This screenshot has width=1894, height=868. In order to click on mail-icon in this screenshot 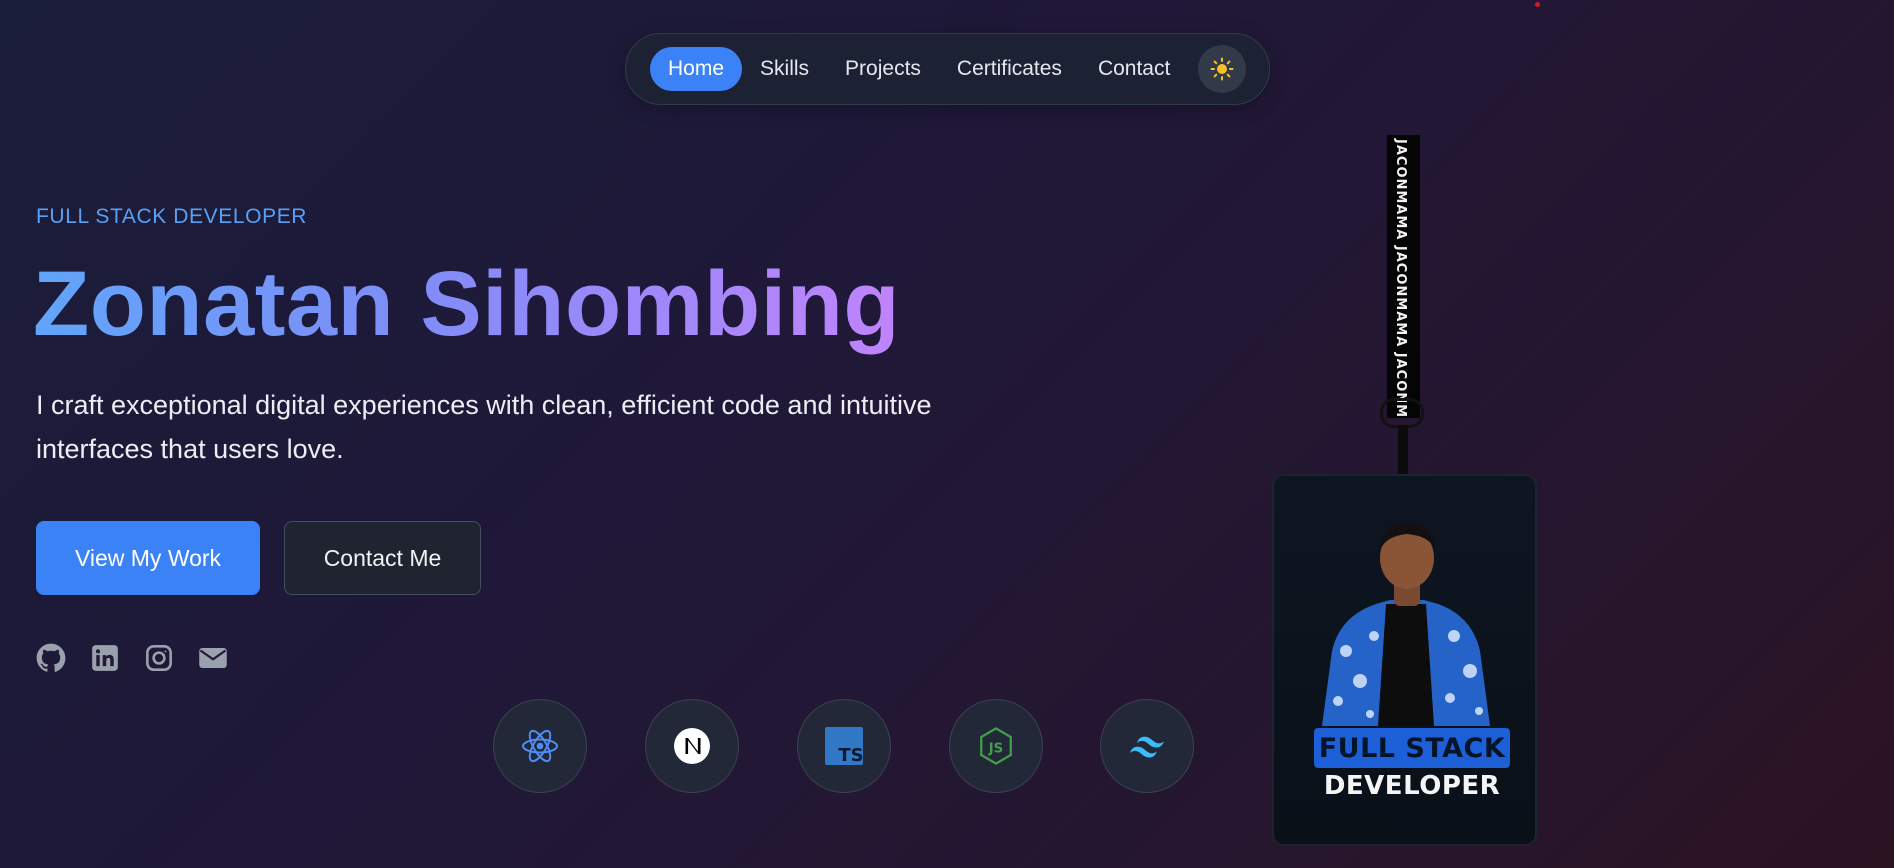, I will do `click(213, 658)`.